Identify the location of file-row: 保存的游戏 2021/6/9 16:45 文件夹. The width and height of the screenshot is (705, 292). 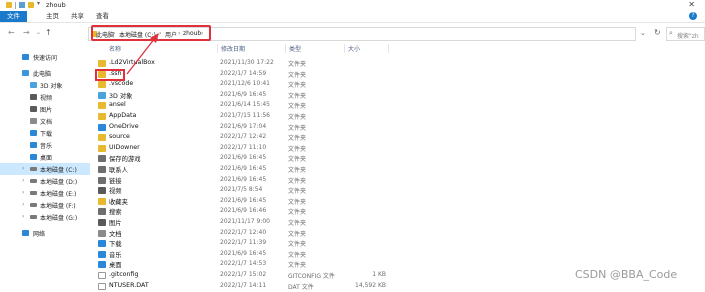
(245, 158).